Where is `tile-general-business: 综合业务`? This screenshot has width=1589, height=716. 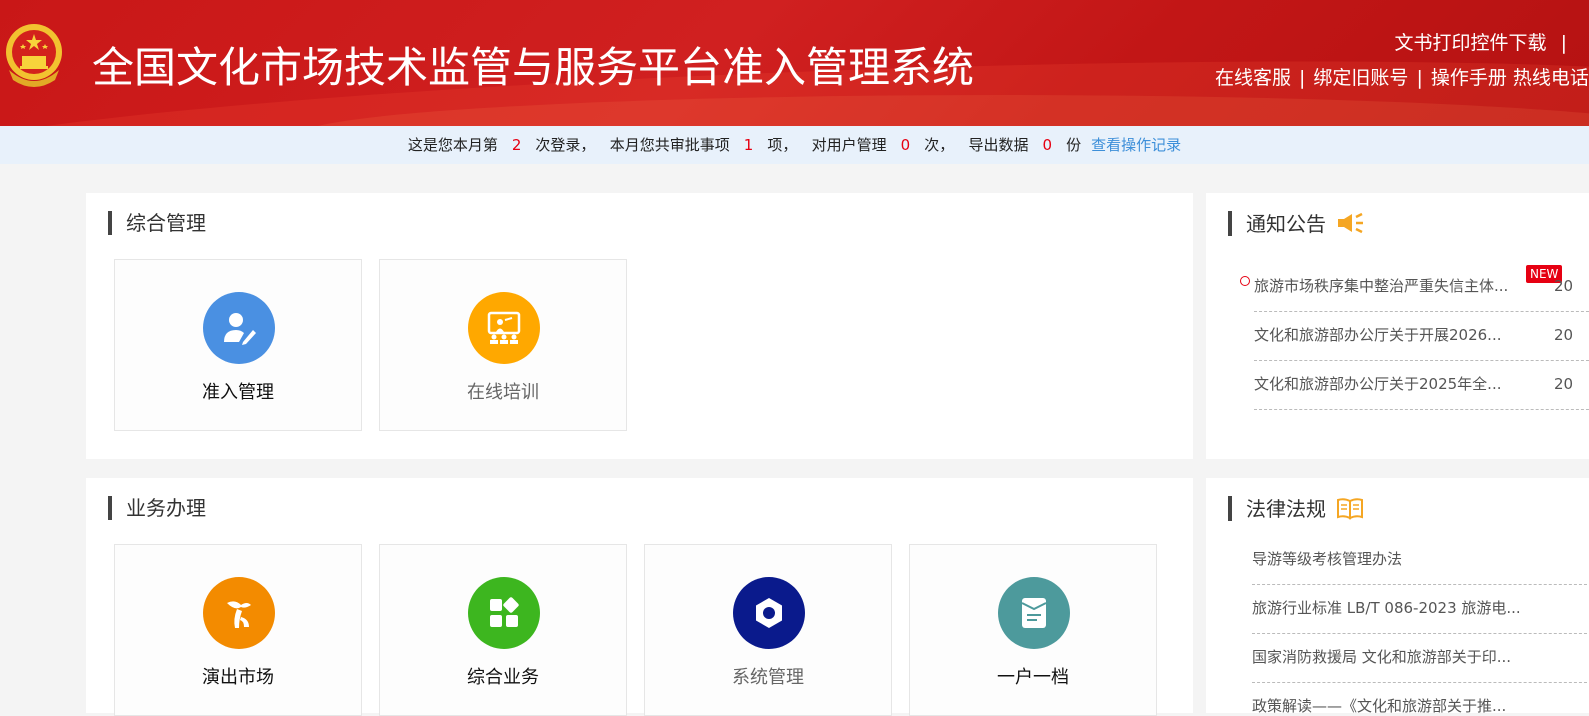 tile-general-business: 综合业务 is located at coordinates (503, 630).